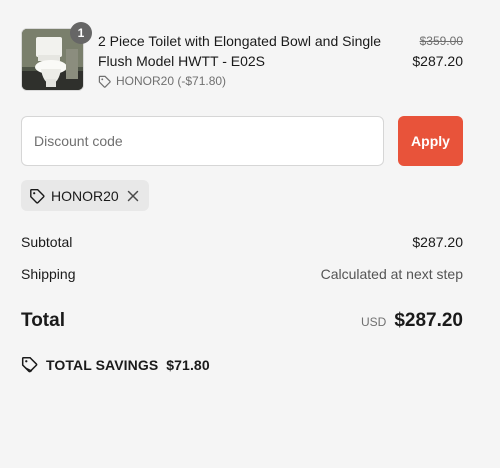 The height and width of the screenshot is (468, 500). Describe the element at coordinates (391, 274) in the screenshot. I see `shipping-value: Calculated at next step` at that location.